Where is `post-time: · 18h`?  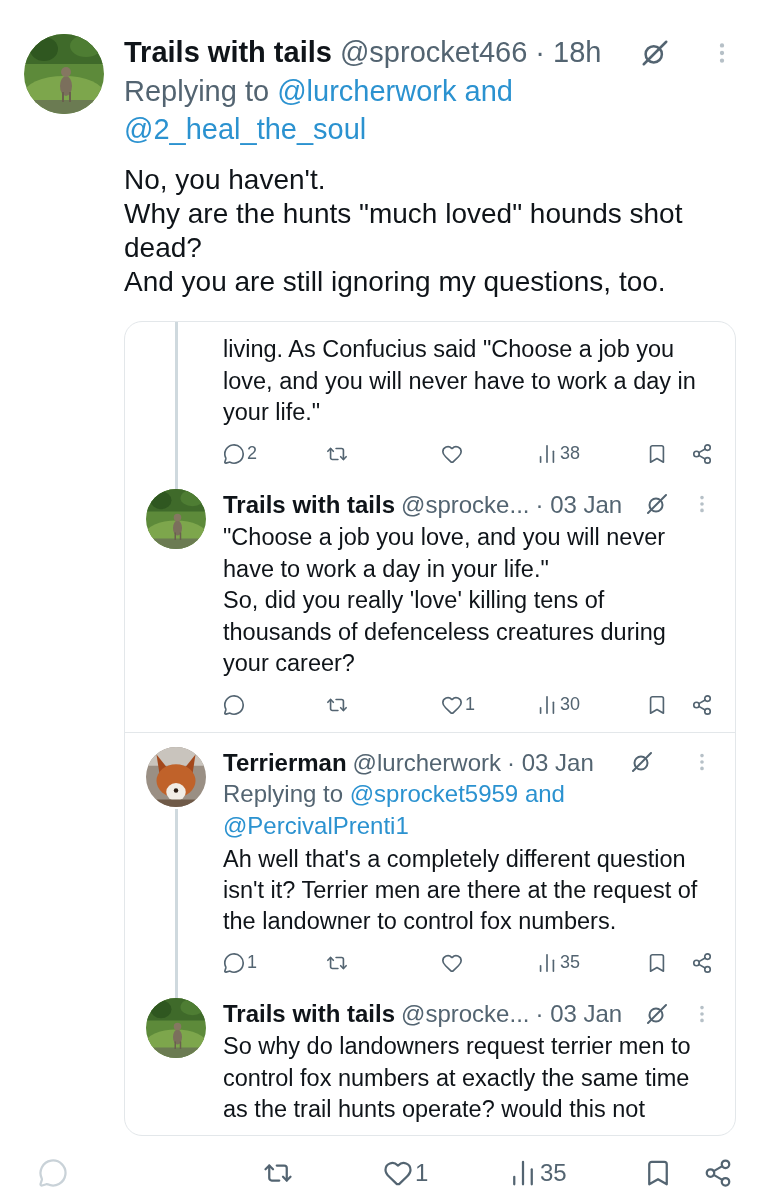
post-time: · 18h is located at coordinates (568, 52).